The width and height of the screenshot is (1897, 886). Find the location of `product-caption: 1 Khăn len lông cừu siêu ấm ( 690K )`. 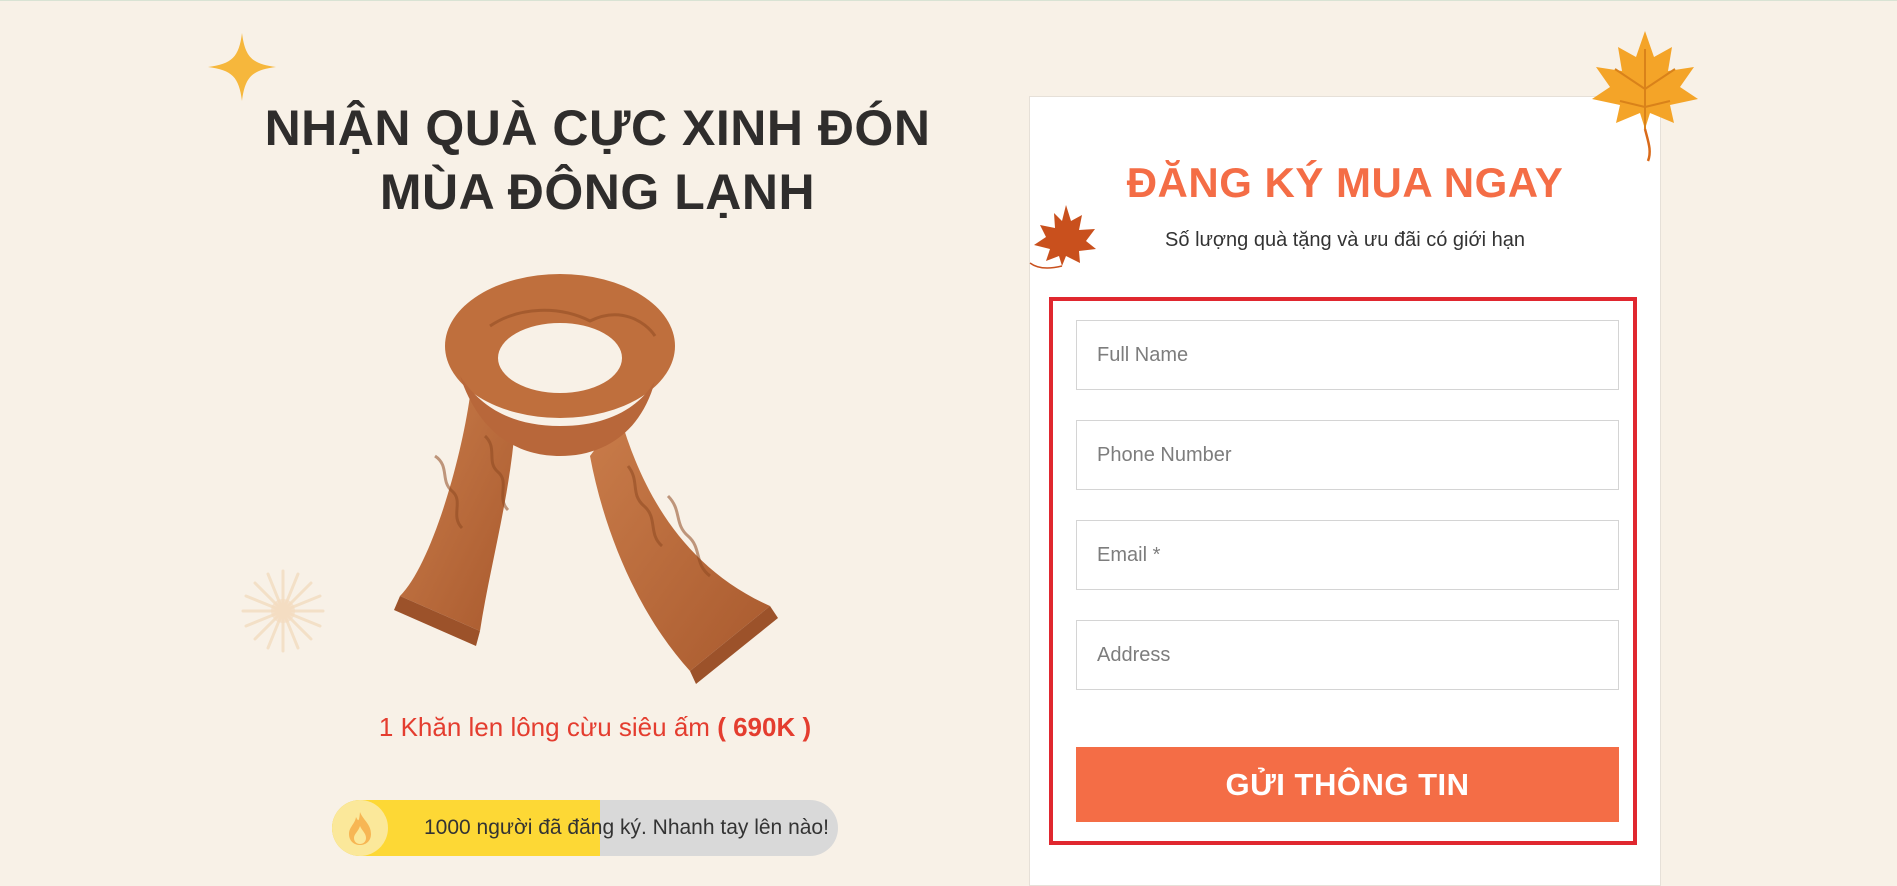

product-caption: 1 Khăn len lông cừu siêu ấm ( 690K ) is located at coordinates (595, 727).